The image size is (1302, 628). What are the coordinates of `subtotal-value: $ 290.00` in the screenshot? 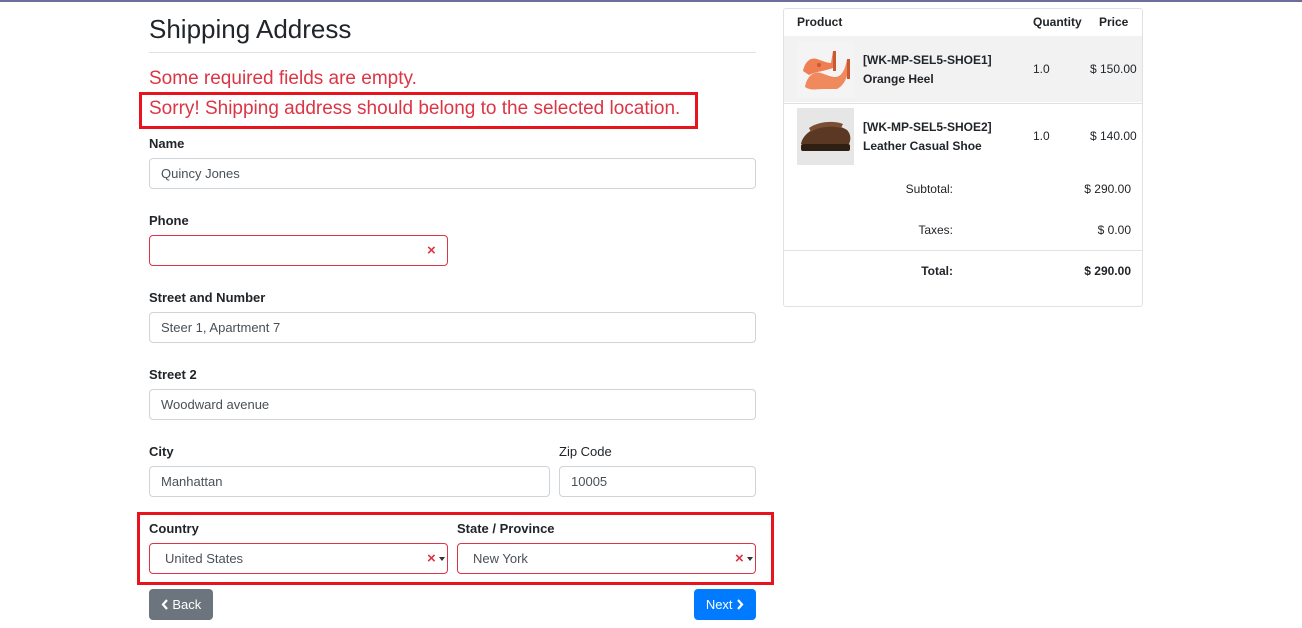 It's located at (1107, 189).